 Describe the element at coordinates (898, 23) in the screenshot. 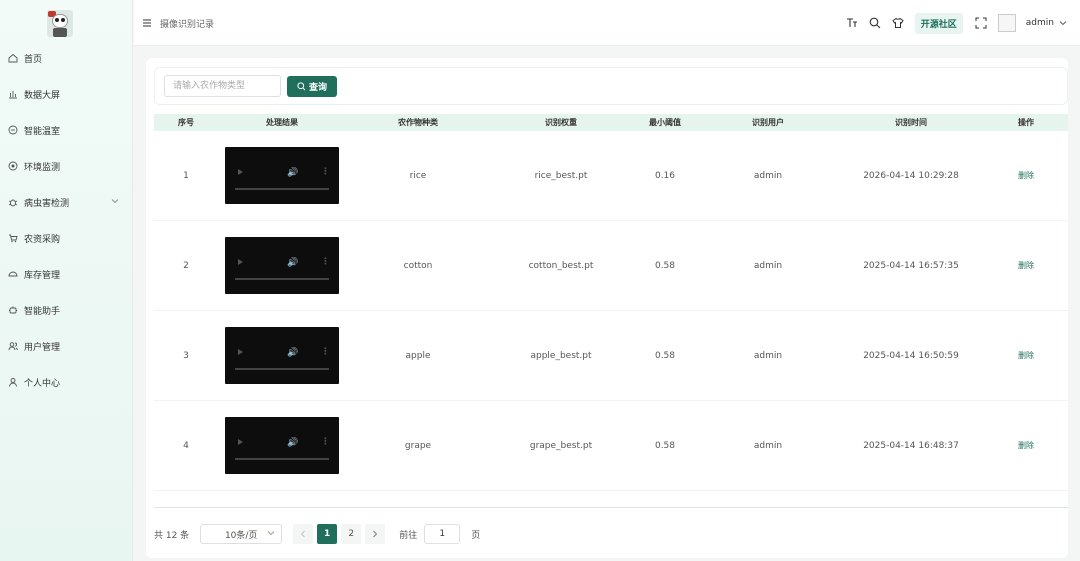

I see `theme-icon` at that location.